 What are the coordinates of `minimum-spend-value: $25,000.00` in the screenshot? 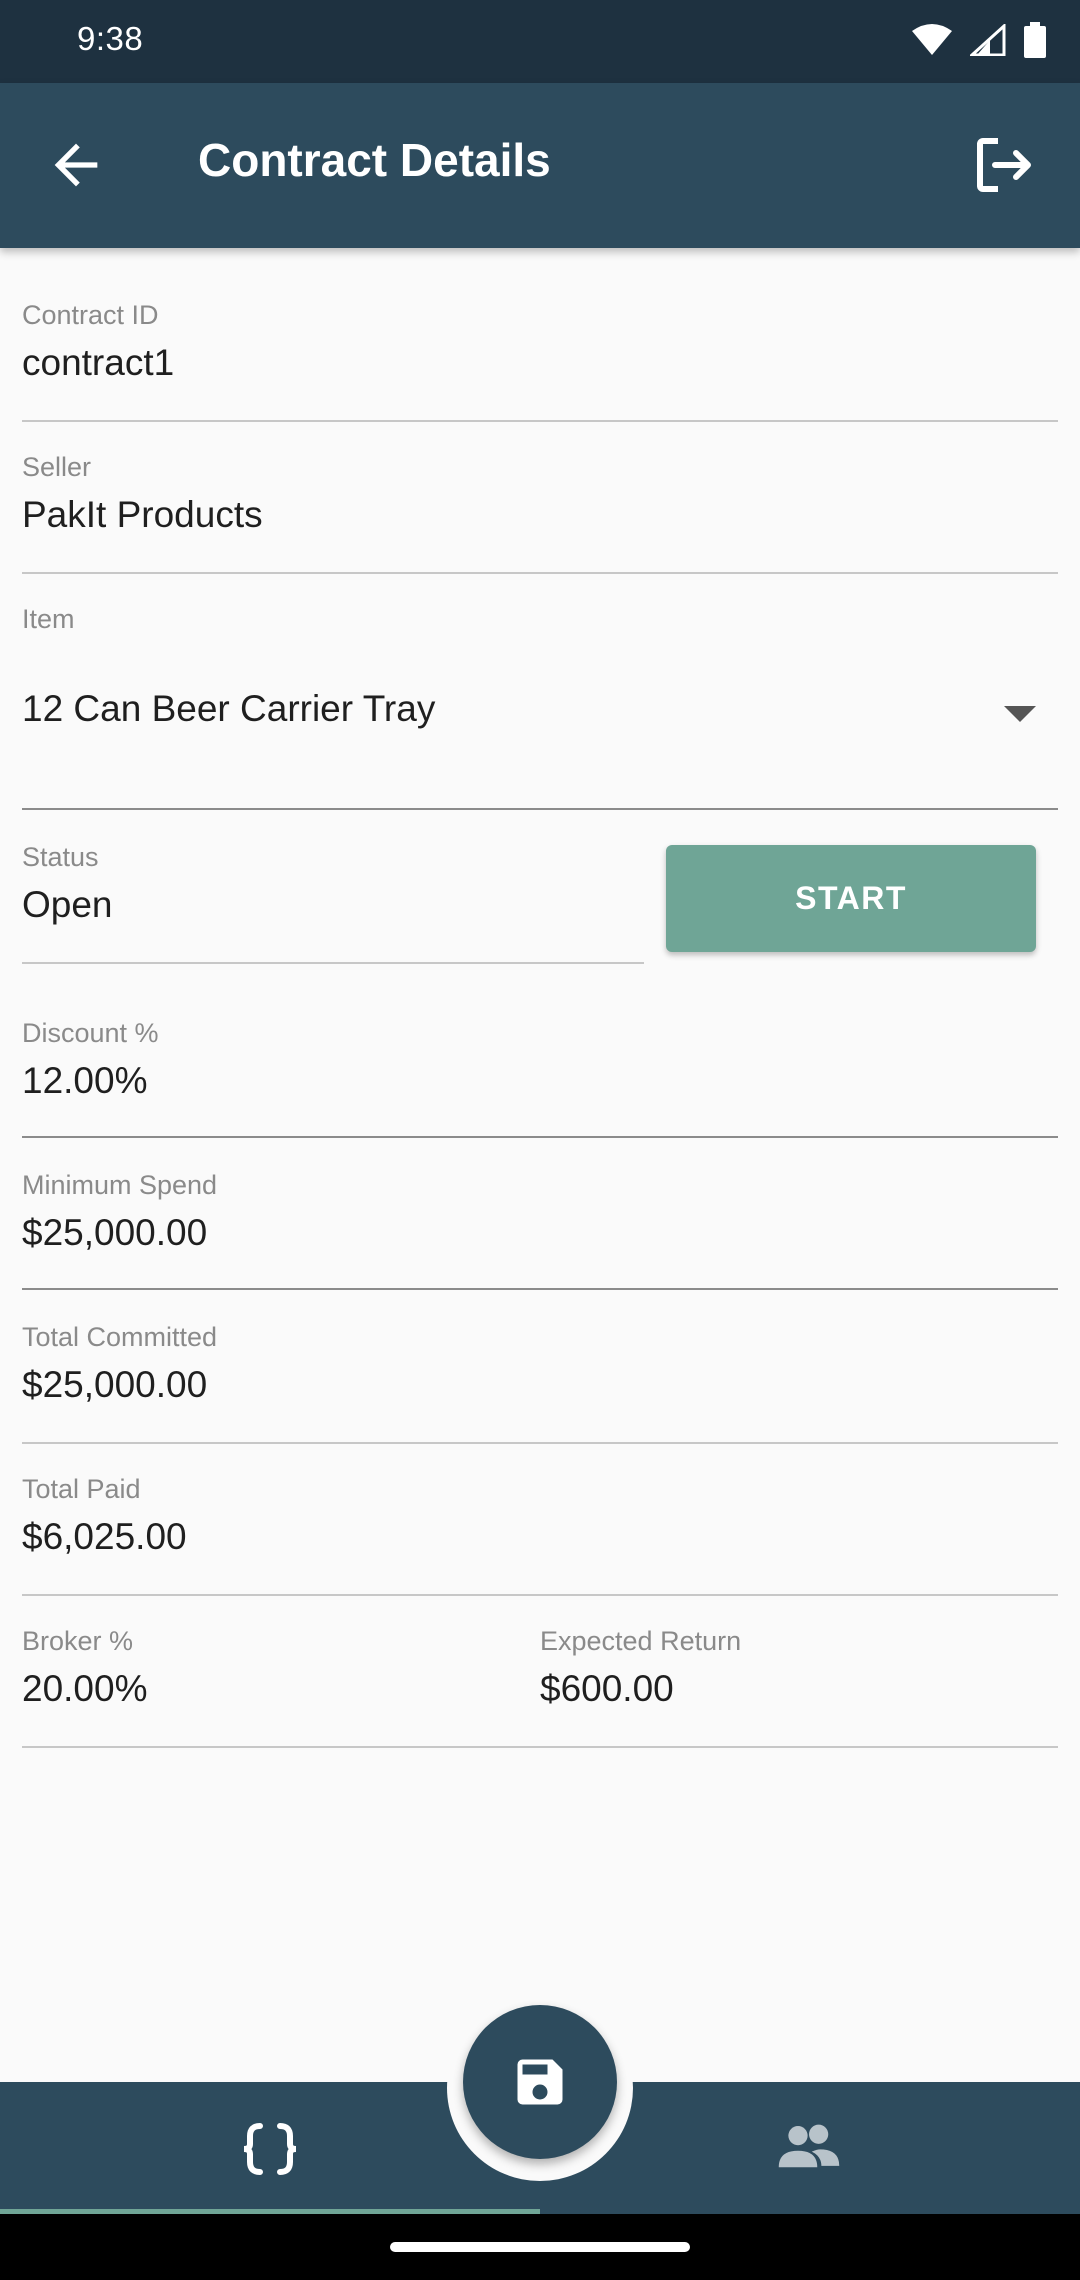 It's located at (115, 1232).